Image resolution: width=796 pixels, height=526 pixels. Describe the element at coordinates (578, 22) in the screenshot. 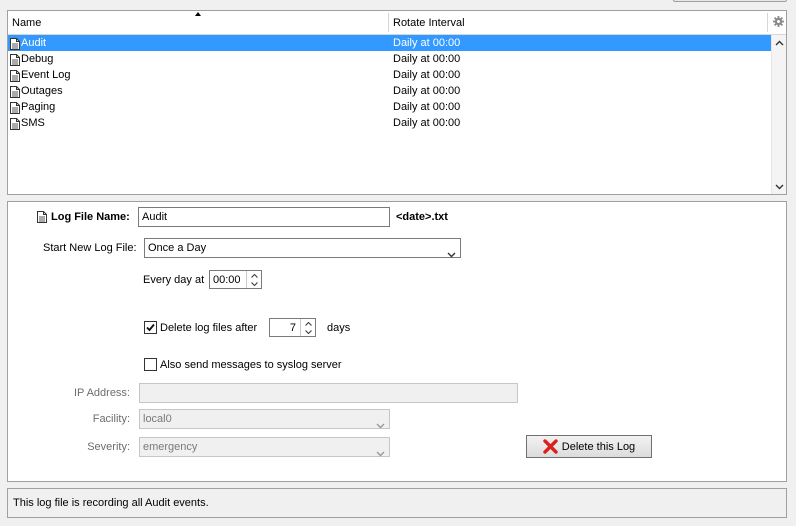

I see `column-header-rotate-interval: Rotate Interval` at that location.